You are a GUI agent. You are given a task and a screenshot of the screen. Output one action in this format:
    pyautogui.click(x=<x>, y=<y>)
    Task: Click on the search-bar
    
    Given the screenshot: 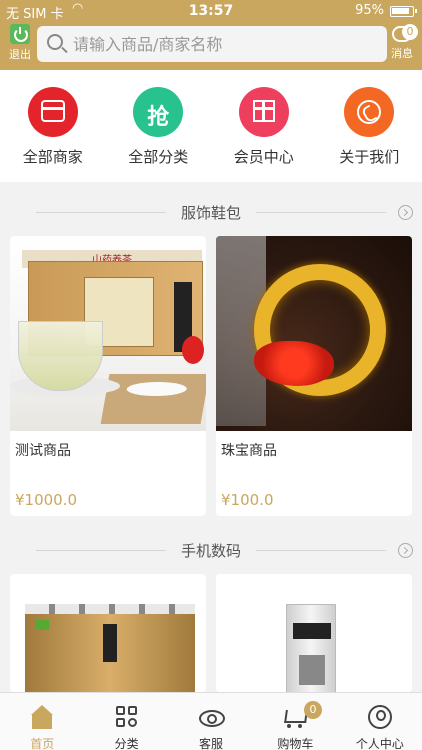 What is the action you would take?
    pyautogui.click(x=212, y=44)
    